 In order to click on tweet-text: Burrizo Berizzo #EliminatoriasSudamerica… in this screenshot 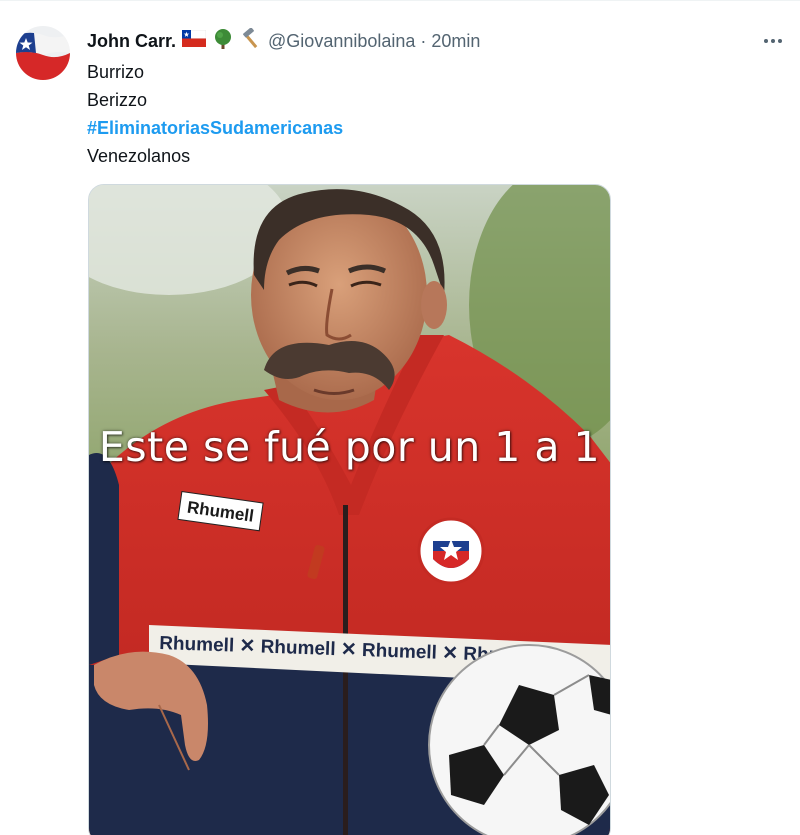, I will do `click(215, 114)`.